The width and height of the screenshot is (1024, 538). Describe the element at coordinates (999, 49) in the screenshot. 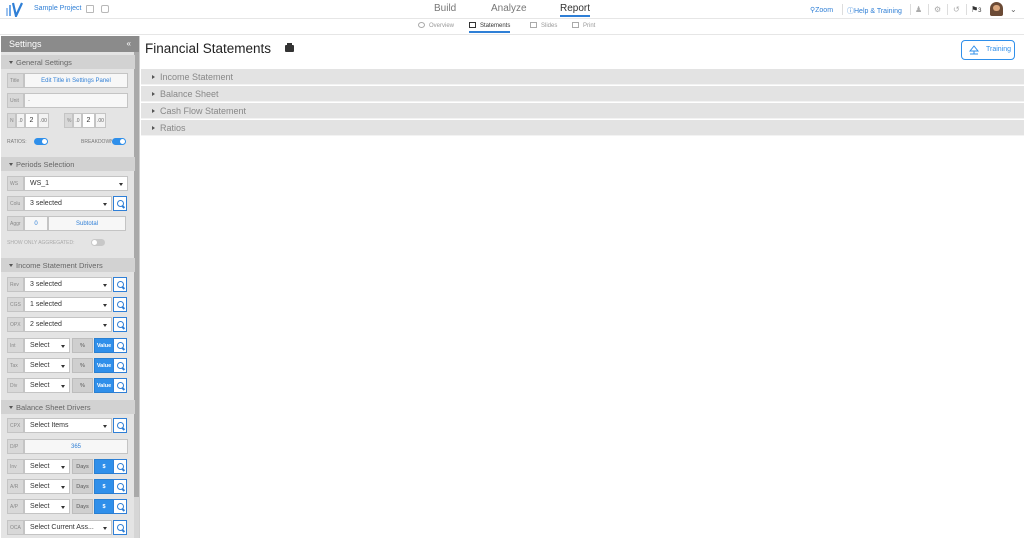

I see `training-label: Training` at that location.